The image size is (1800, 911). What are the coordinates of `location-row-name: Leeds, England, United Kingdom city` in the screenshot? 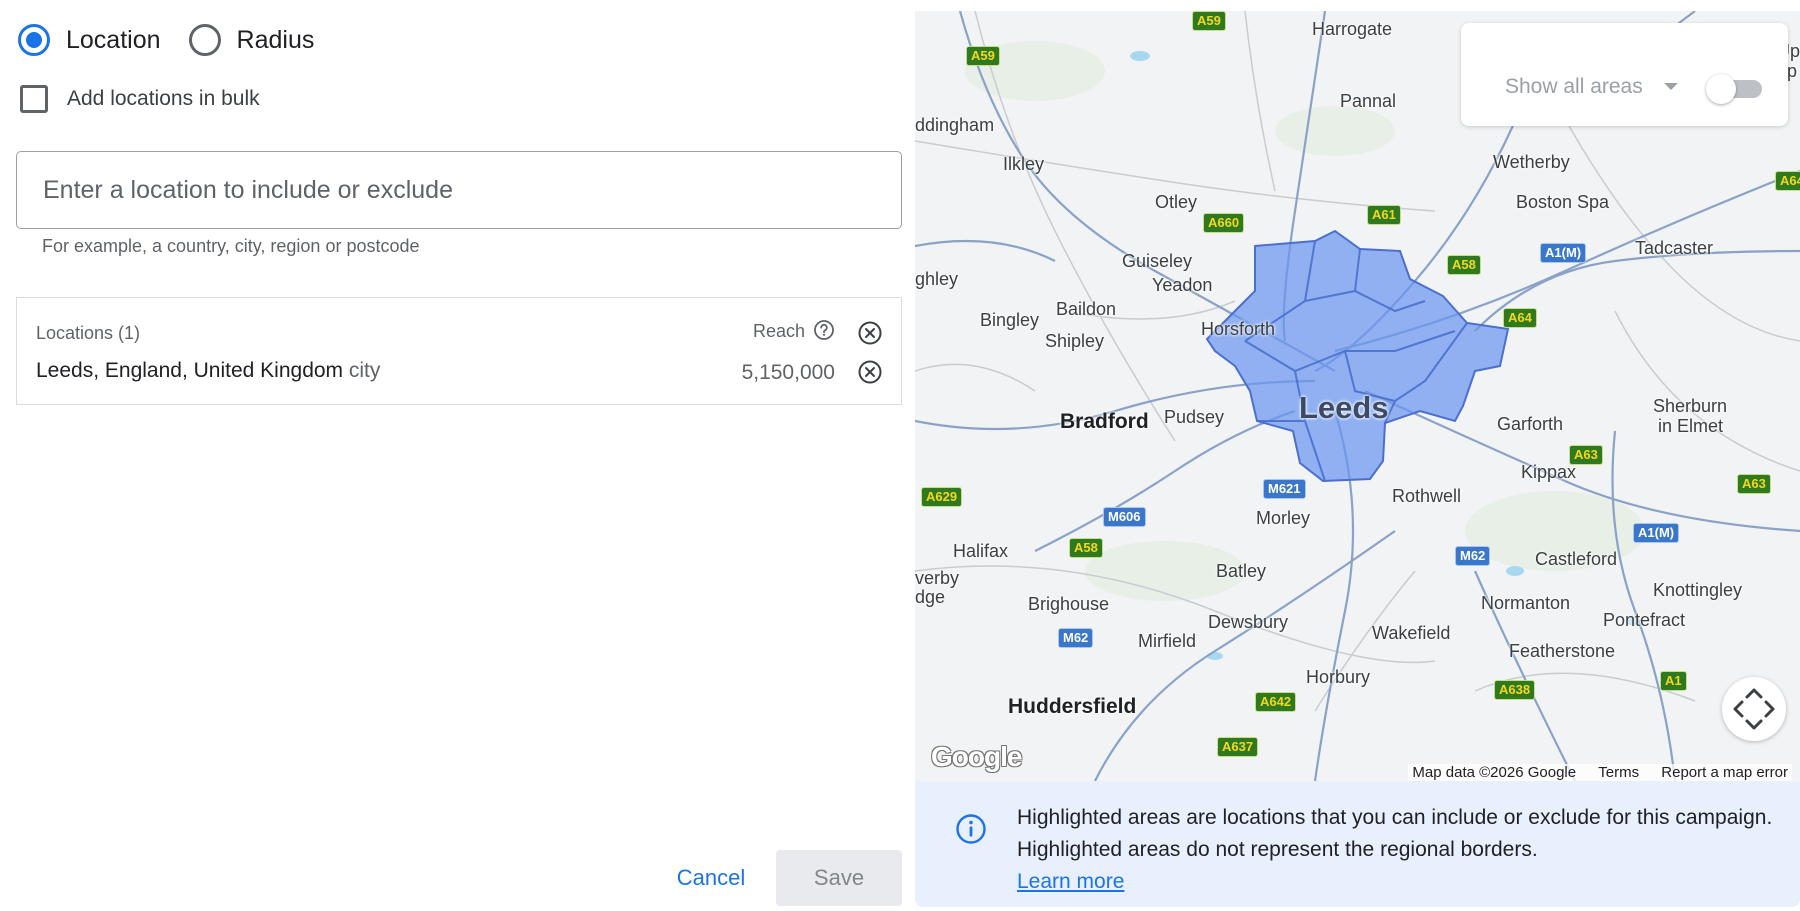 It's located at (208, 371).